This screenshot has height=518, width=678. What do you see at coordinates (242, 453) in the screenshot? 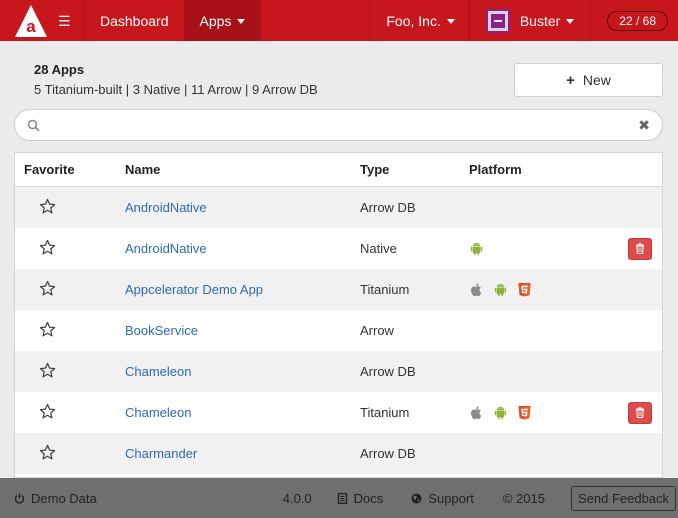
I see `name-cell: Charmander` at bounding box center [242, 453].